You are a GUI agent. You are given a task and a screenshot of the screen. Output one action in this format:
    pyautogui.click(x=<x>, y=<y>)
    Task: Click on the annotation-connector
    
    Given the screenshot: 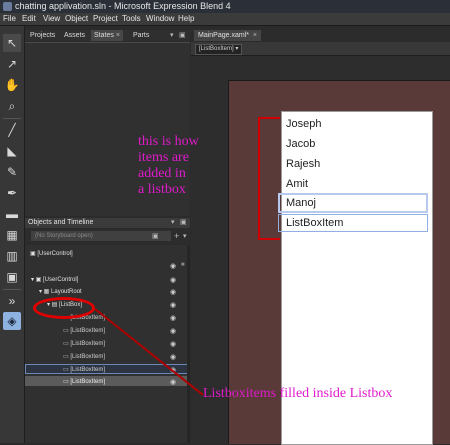 What is the action you would take?
    pyautogui.click(x=149, y=352)
    